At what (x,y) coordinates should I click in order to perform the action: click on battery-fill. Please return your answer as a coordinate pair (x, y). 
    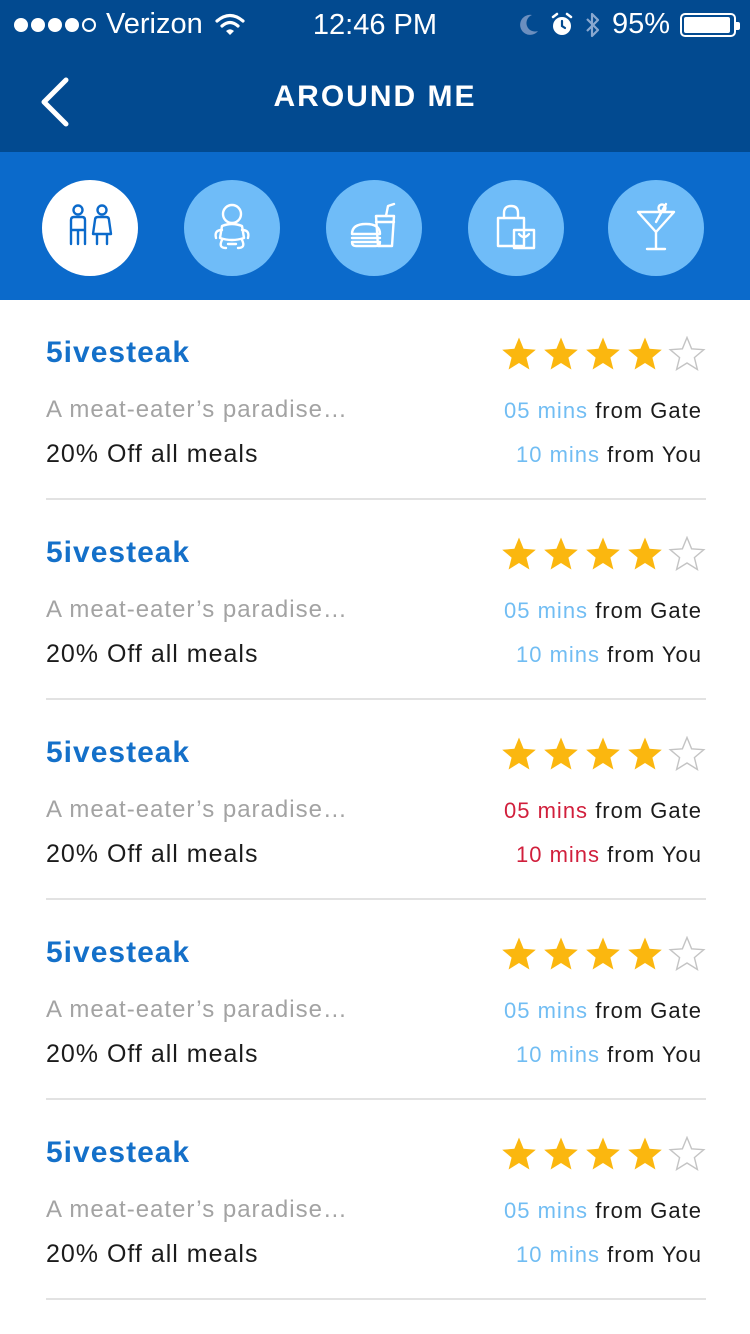
    Looking at the image, I should click on (707, 24).